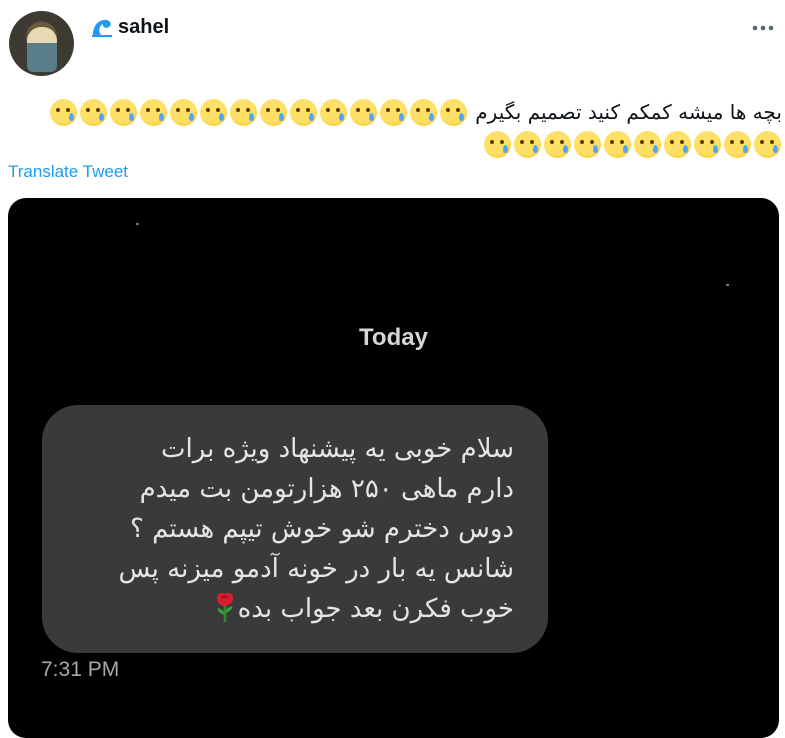  Describe the element at coordinates (102, 28) in the screenshot. I see `wave-icon` at that location.